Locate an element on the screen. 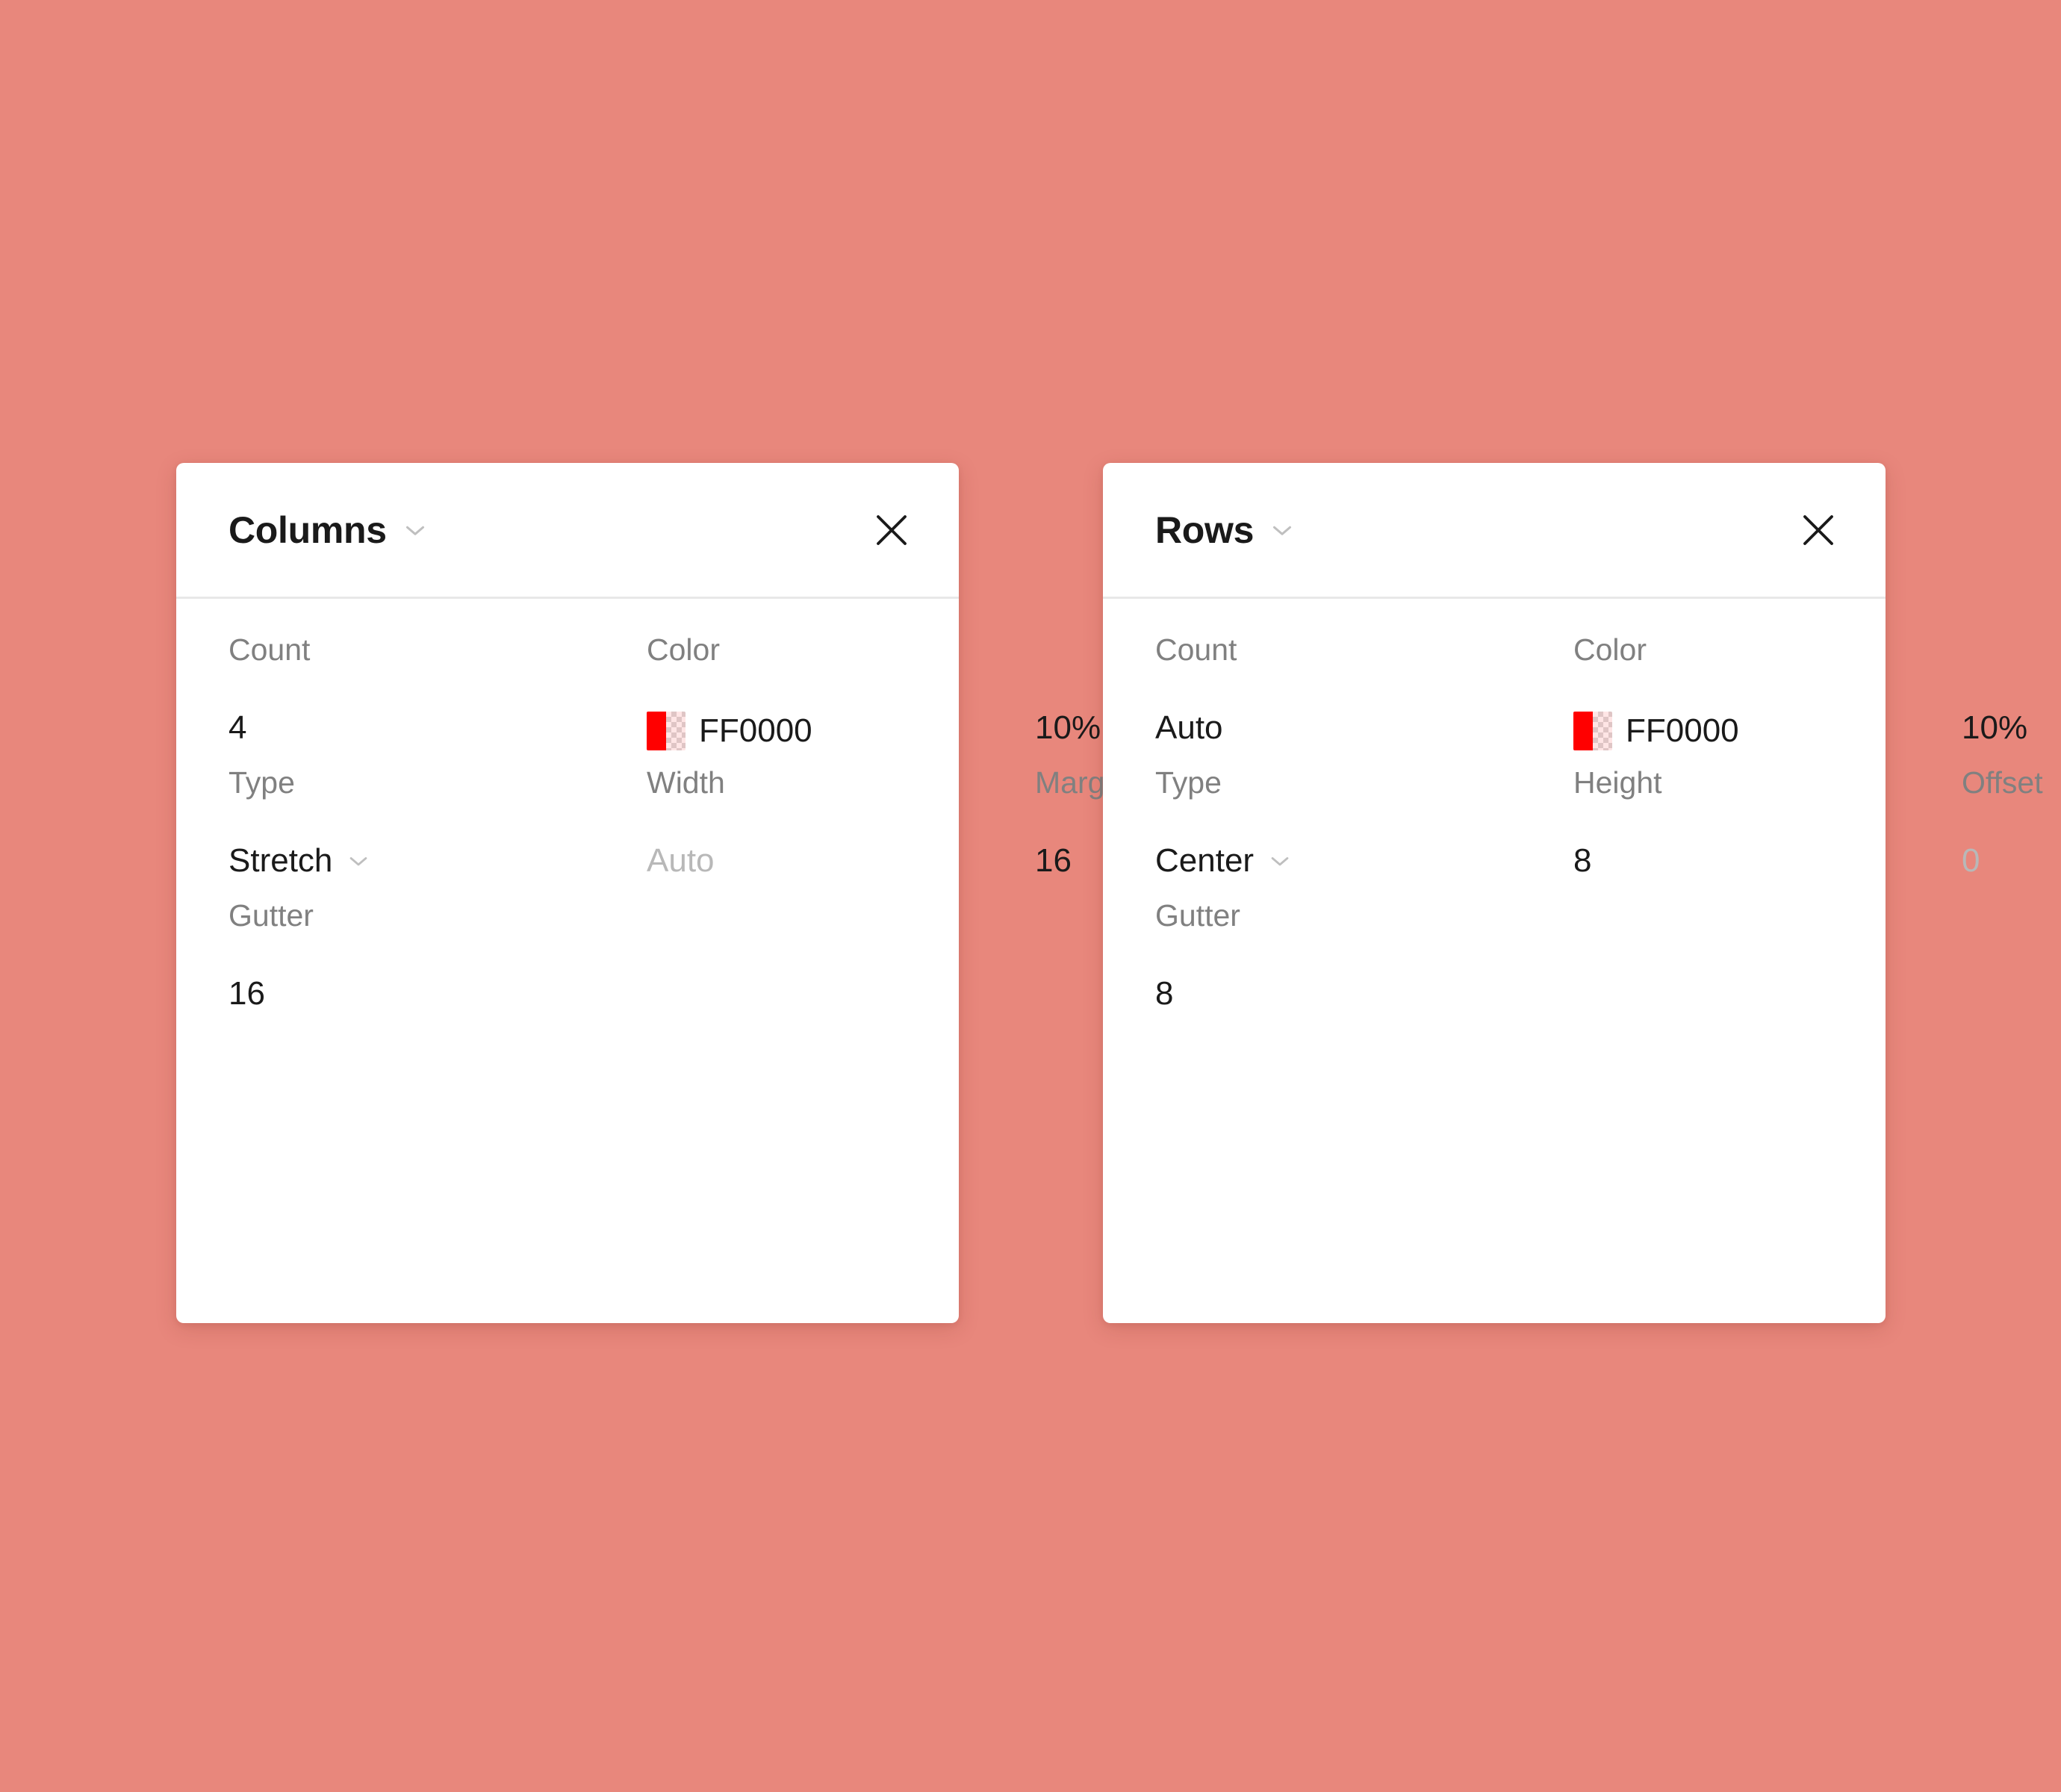 This screenshot has height=1792, width=2061. field-row: Gutter 16 is located at coordinates (567, 937).